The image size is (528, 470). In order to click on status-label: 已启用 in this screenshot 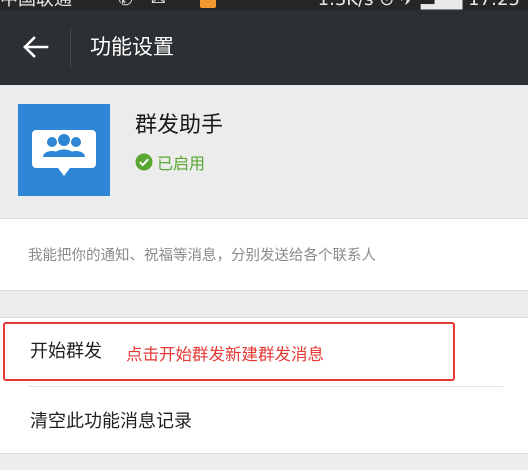, I will do `click(181, 163)`.